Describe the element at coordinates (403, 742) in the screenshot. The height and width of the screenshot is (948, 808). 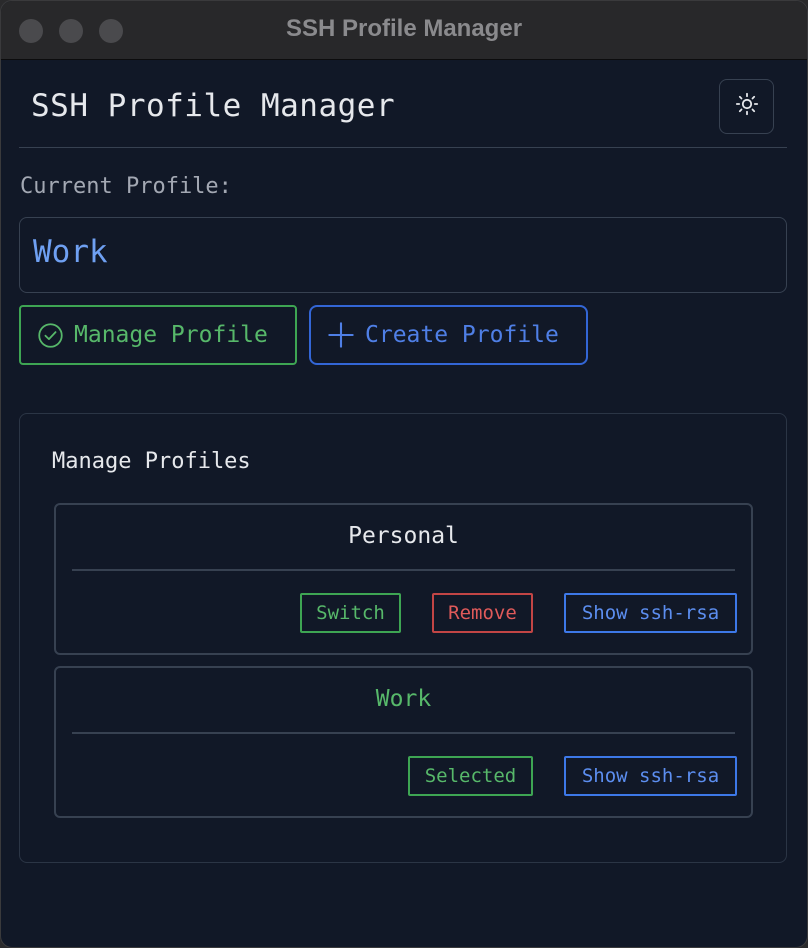
I see `profile-card-work: Work Selected Show ssh-rsa` at that location.